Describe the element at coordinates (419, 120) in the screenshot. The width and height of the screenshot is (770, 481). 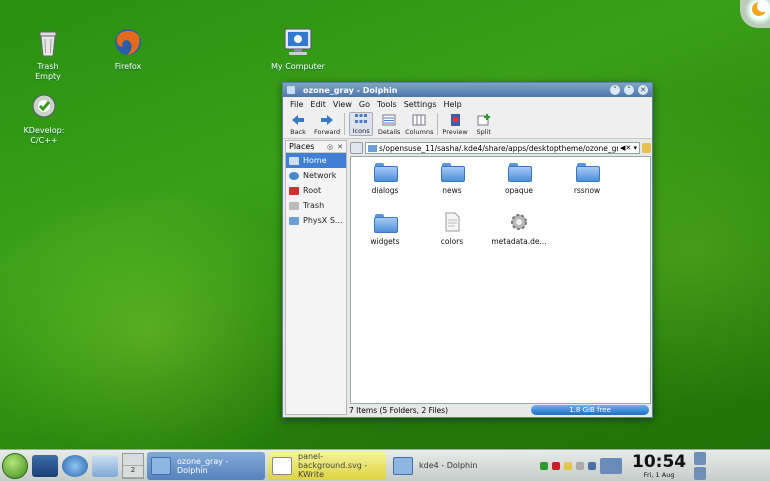
I see `columns-view-icon` at that location.